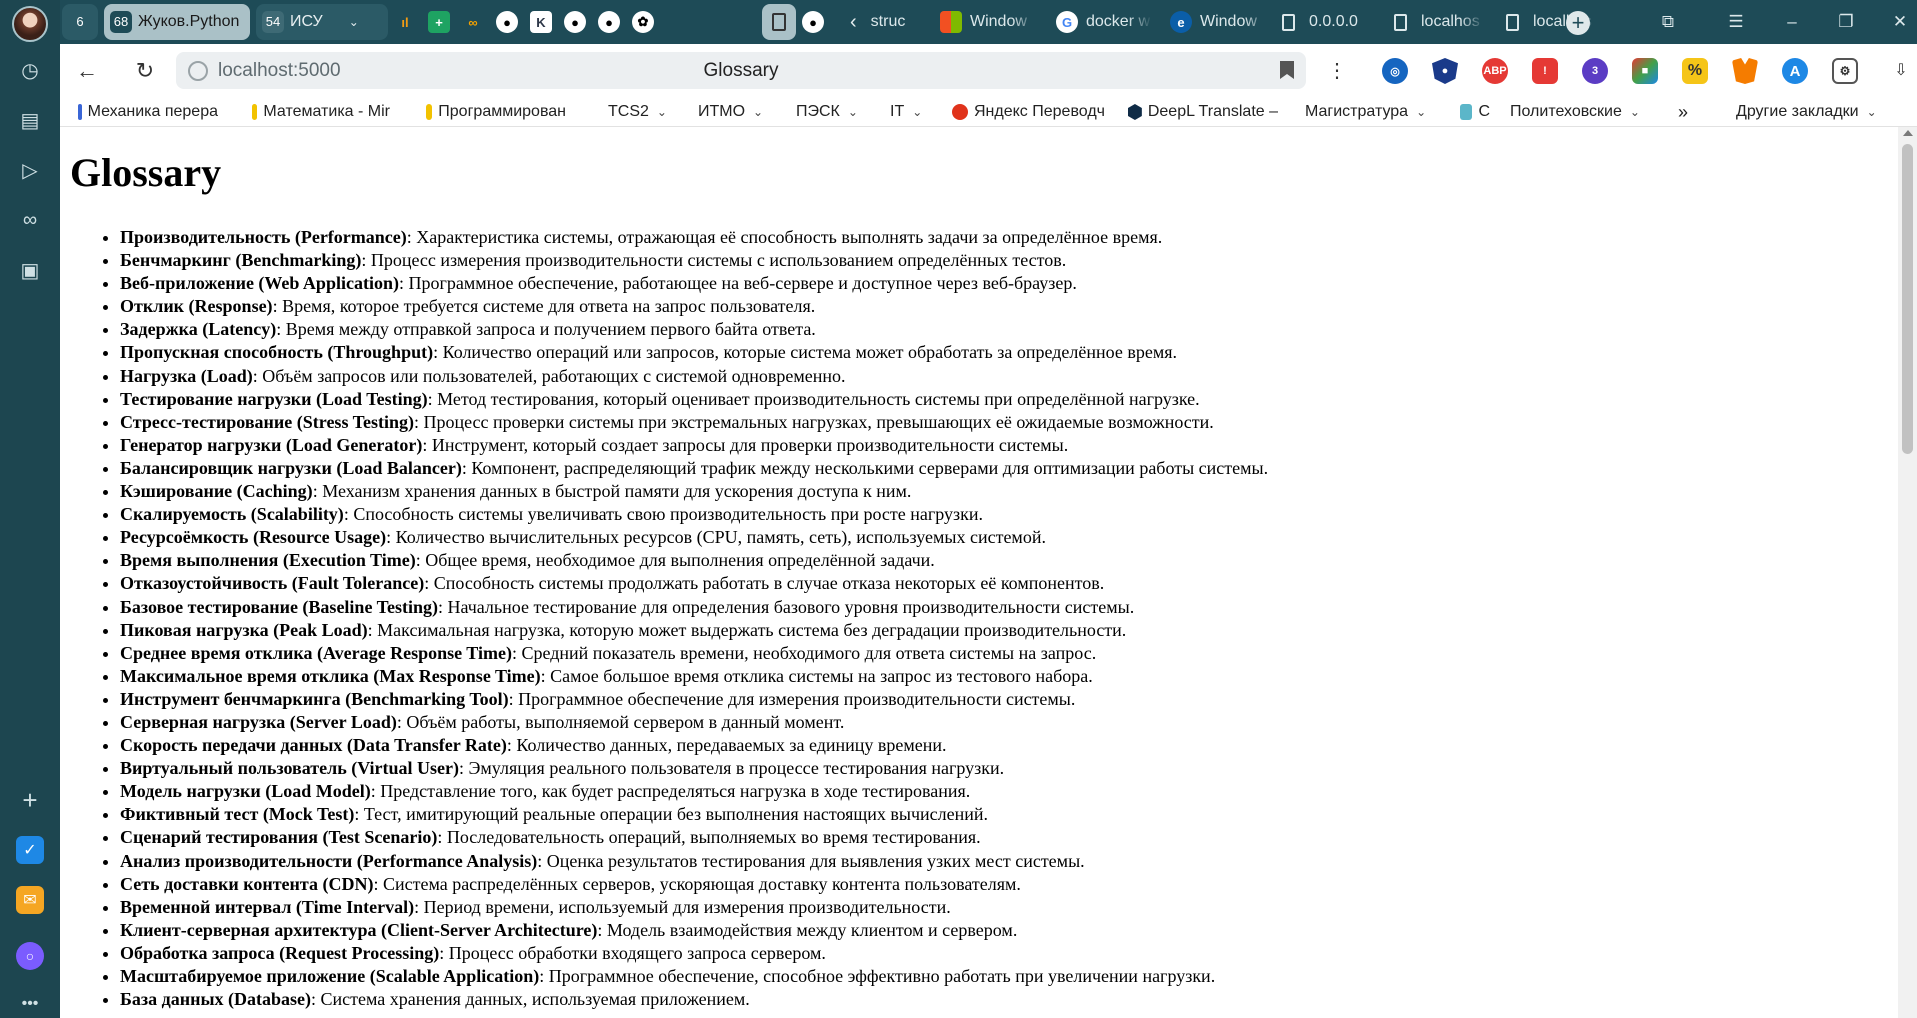 This screenshot has height=1018, width=1917. What do you see at coordinates (1683, 112) in the screenshot?
I see `more-bookmarks-button: »` at bounding box center [1683, 112].